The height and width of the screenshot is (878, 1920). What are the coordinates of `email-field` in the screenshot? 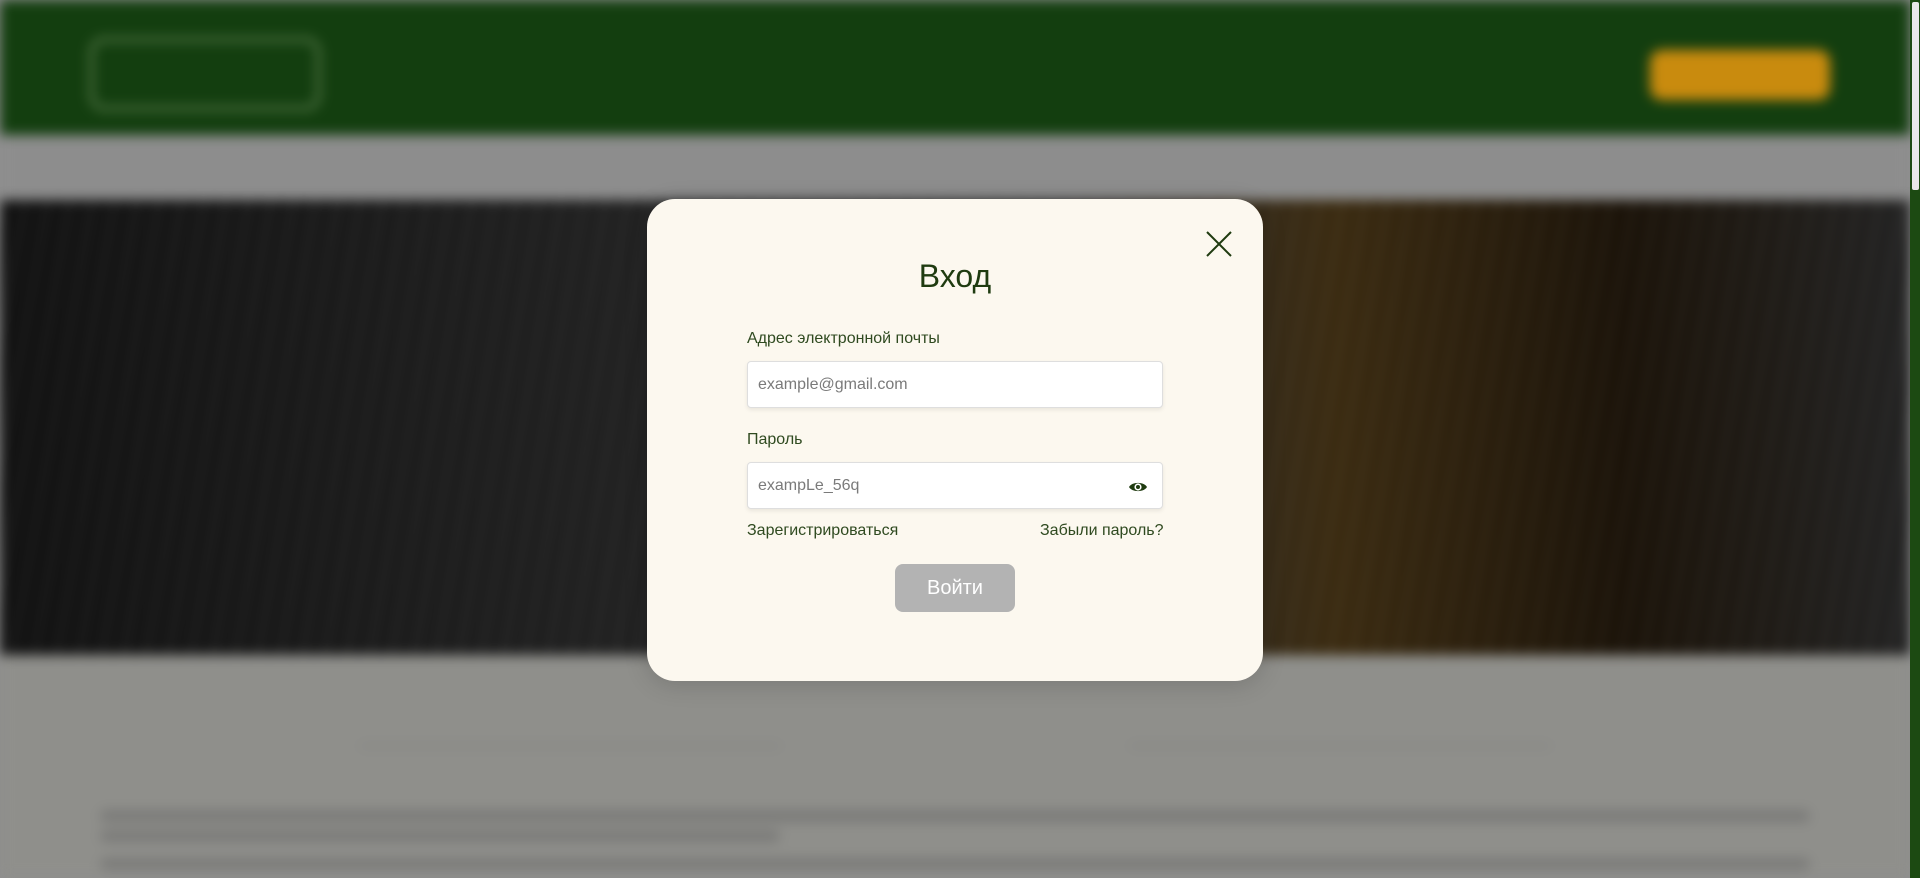 It's located at (955, 384).